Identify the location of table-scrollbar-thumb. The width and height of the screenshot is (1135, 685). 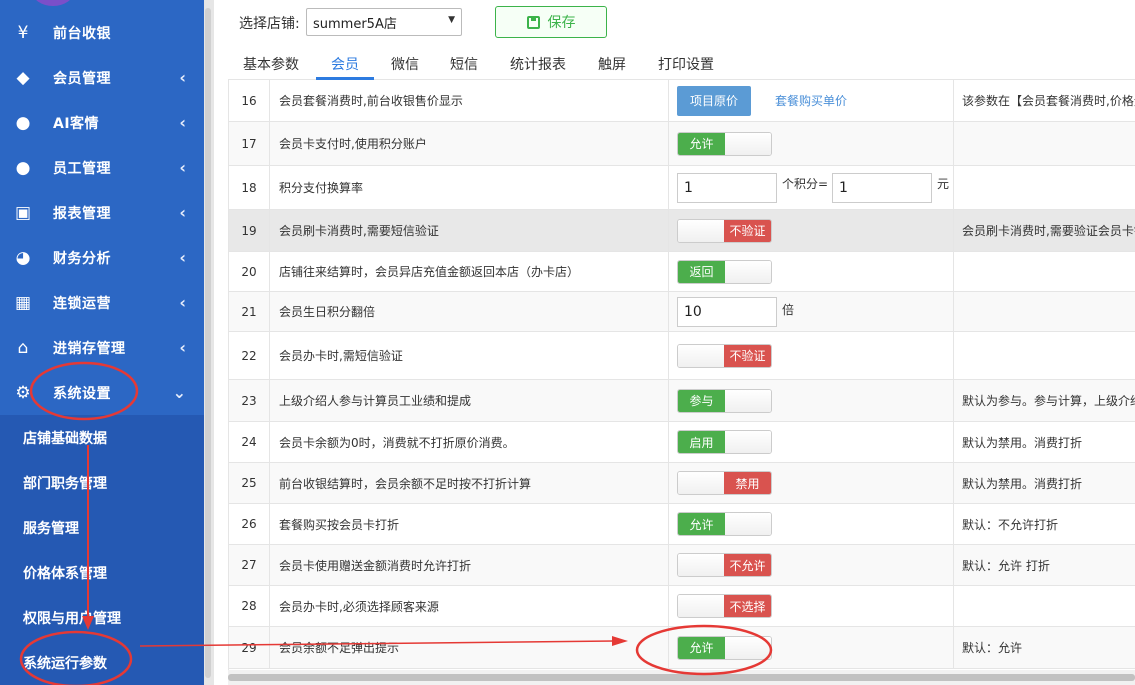
(681, 677).